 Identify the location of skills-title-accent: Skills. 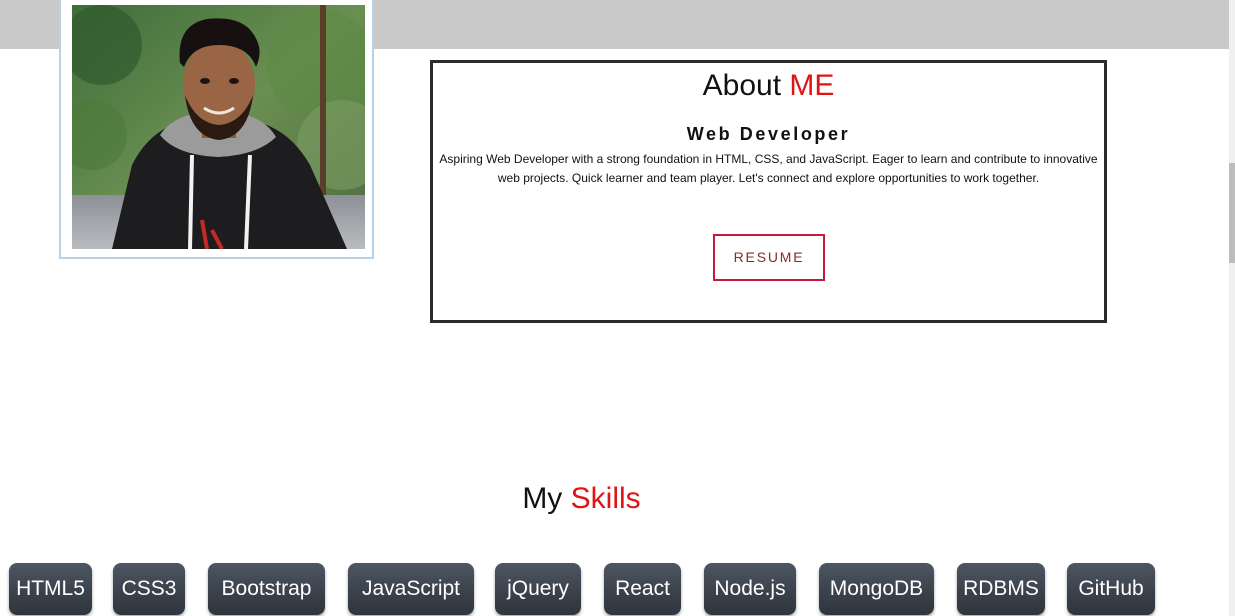
(605, 498).